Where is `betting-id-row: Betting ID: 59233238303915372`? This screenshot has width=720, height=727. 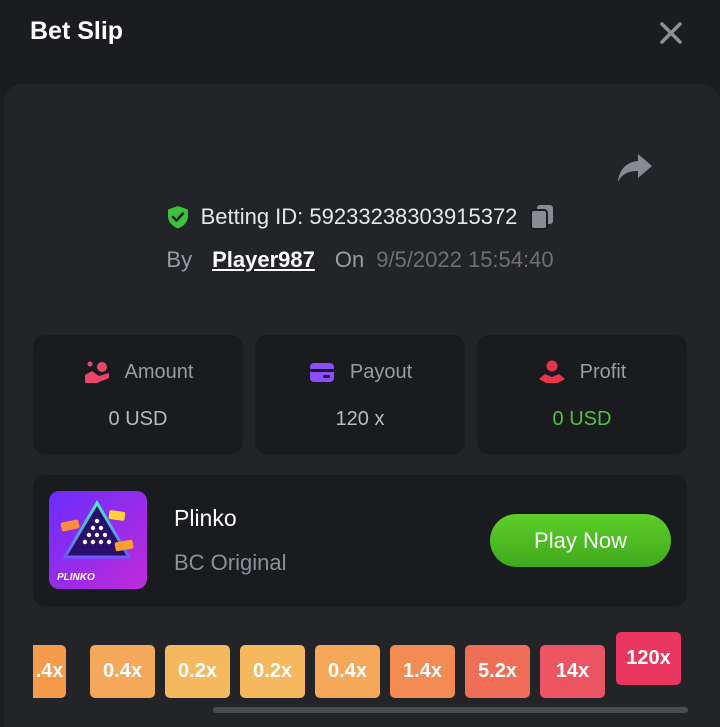
betting-id-row: Betting ID: 59233238303915372 is located at coordinates (360, 217).